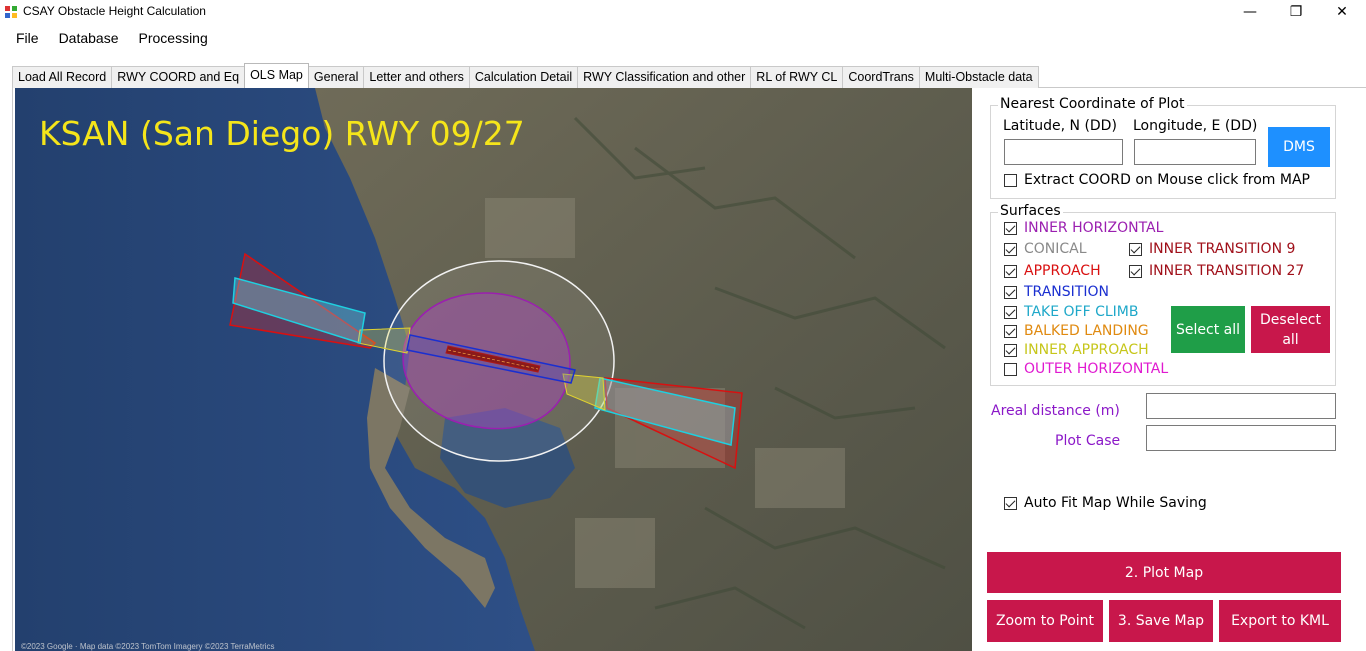 The image size is (1366, 651). I want to click on tab-general: General, so click(336, 77).